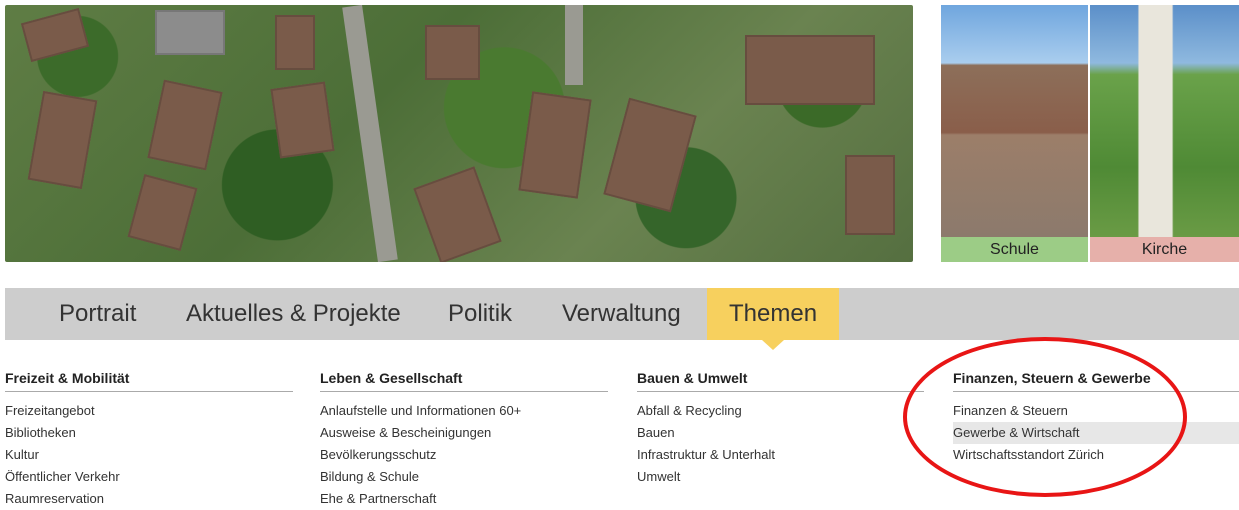 The image size is (1239, 510). I want to click on menu-link: Umwelt, so click(780, 477).